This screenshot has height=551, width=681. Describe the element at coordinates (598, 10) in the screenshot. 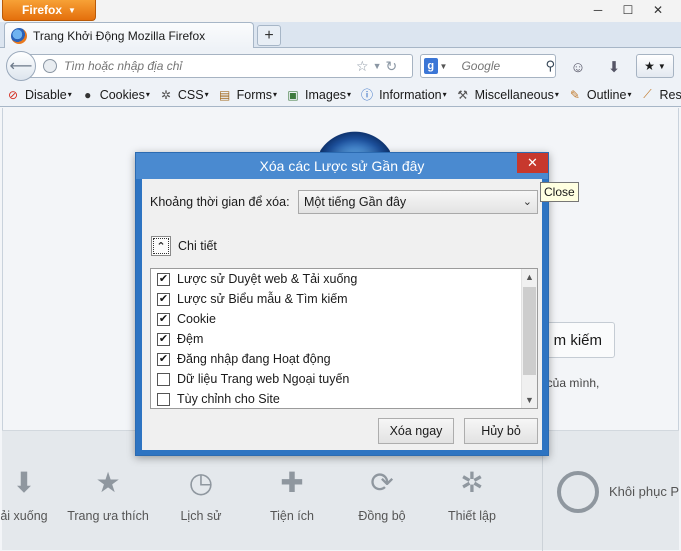

I see `minimize-button: ─` at that location.